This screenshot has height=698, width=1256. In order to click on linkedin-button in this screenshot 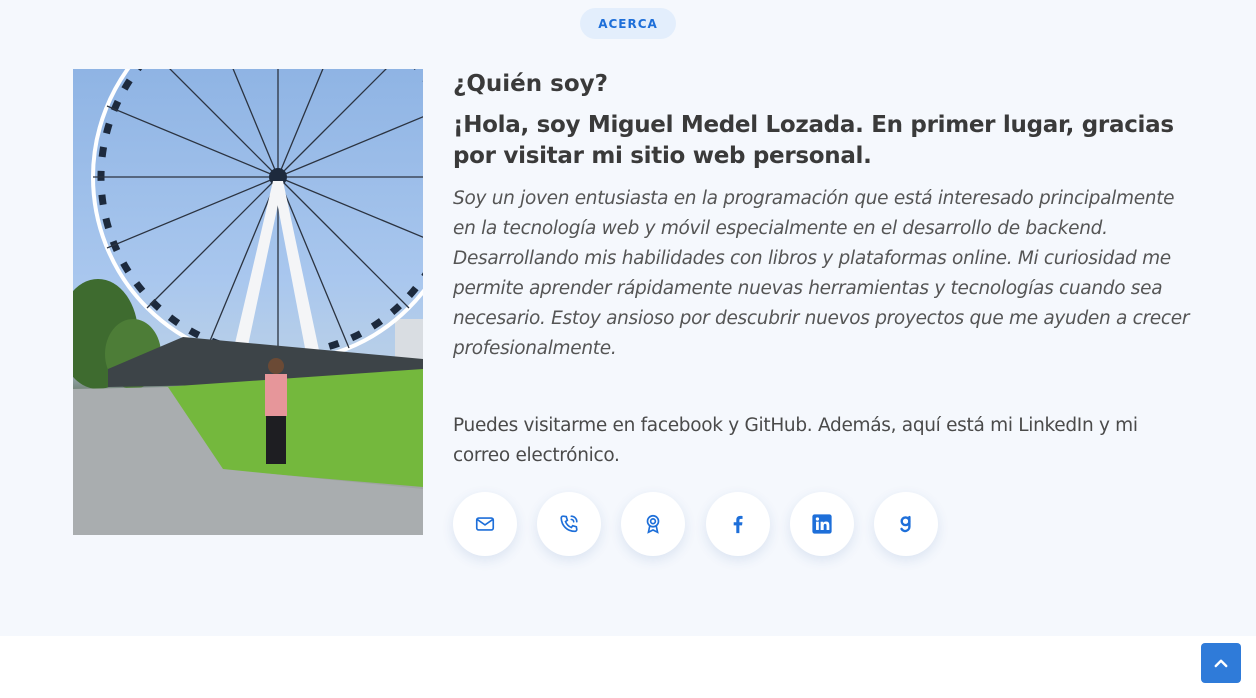, I will do `click(822, 524)`.